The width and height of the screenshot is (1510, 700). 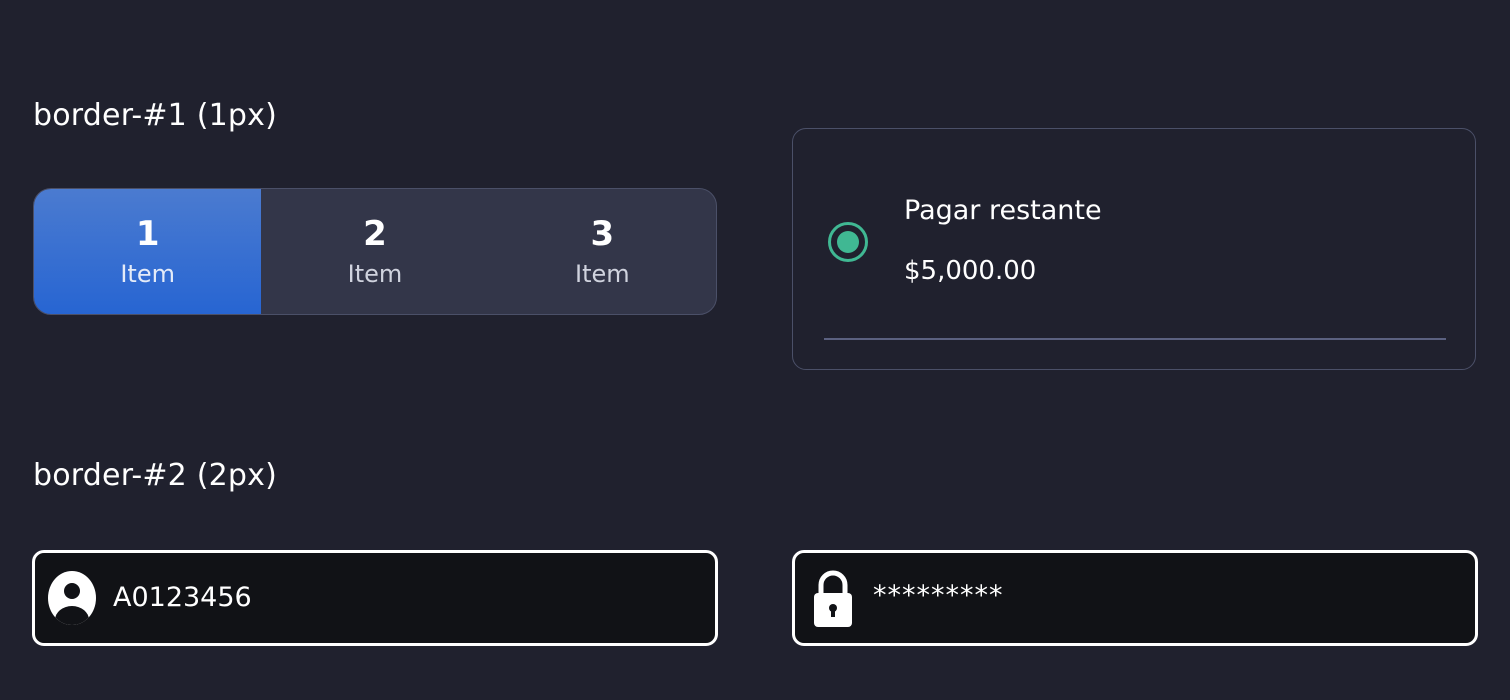 I want to click on segment-item-1: 1 Item, so click(x=148, y=251).